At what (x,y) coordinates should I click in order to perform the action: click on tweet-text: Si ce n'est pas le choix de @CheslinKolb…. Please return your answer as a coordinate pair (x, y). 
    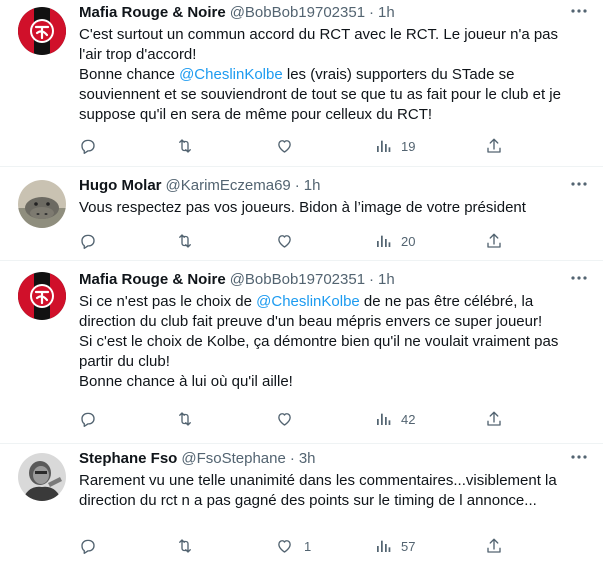
    Looking at the image, I should click on (335, 342).